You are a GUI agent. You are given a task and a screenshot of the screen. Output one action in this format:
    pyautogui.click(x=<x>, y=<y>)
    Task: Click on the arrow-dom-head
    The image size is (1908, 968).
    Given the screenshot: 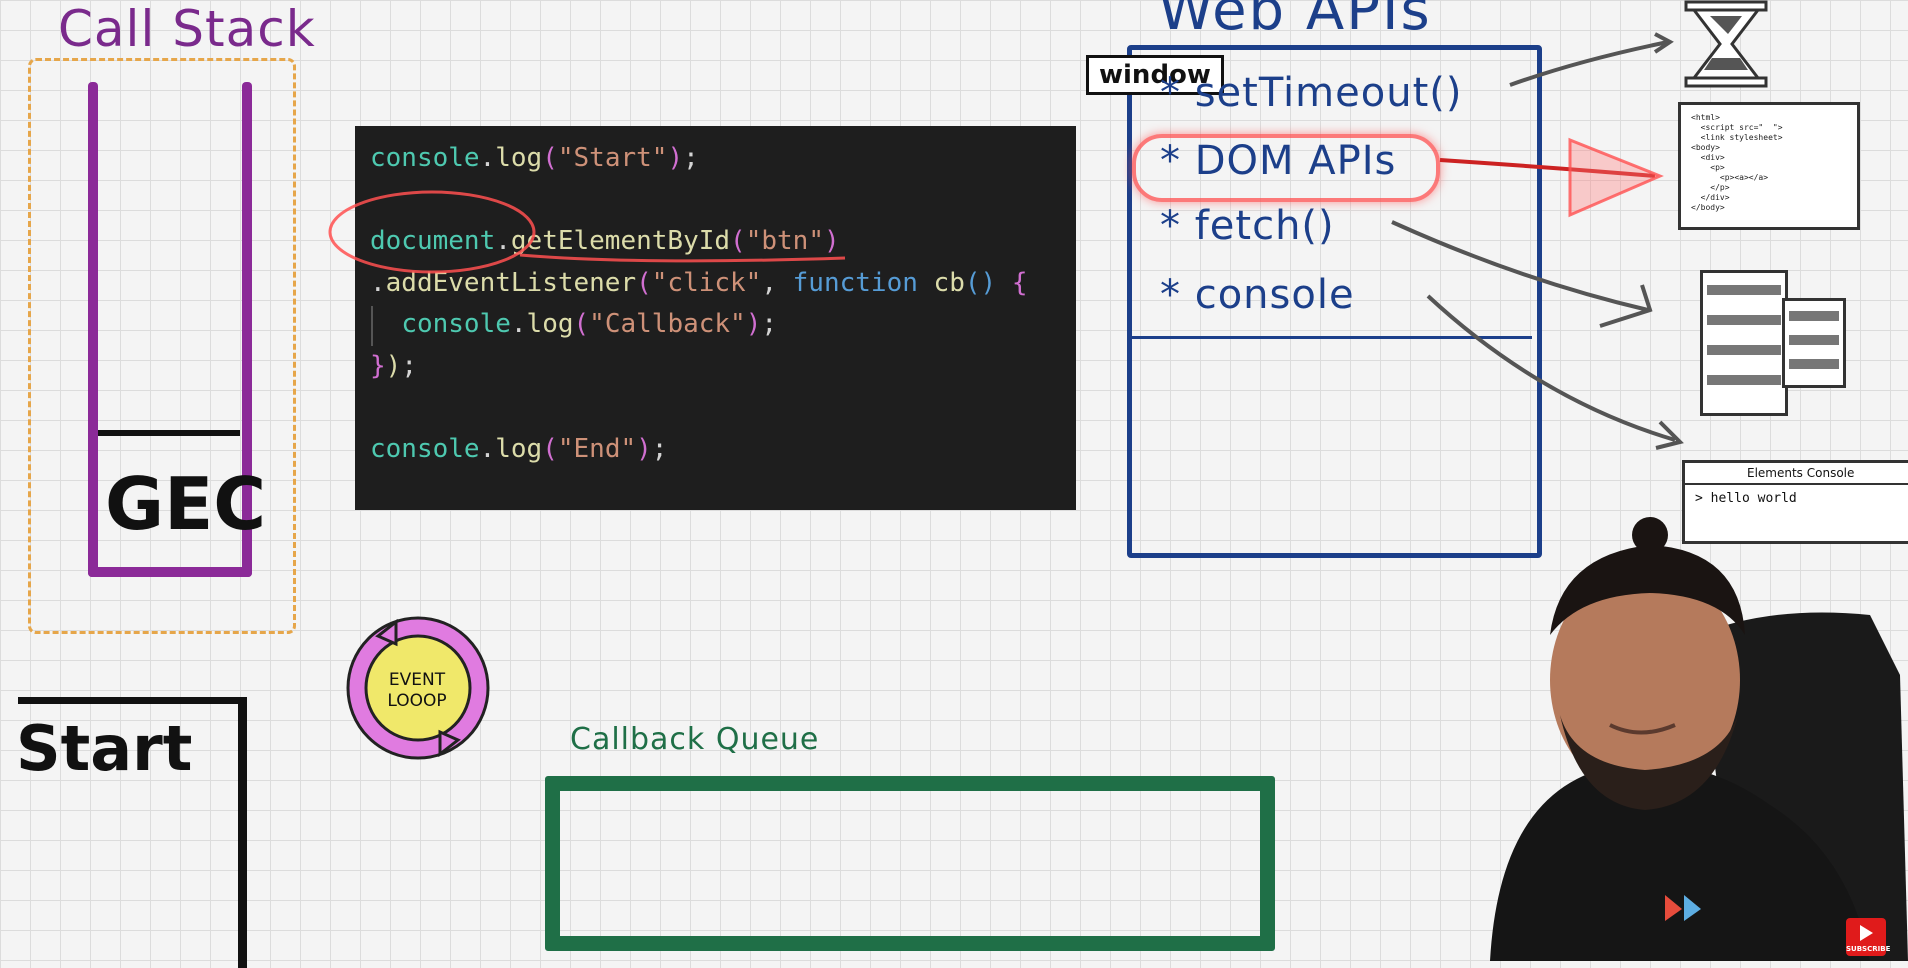 What is the action you would take?
    pyautogui.click(x=1616, y=177)
    